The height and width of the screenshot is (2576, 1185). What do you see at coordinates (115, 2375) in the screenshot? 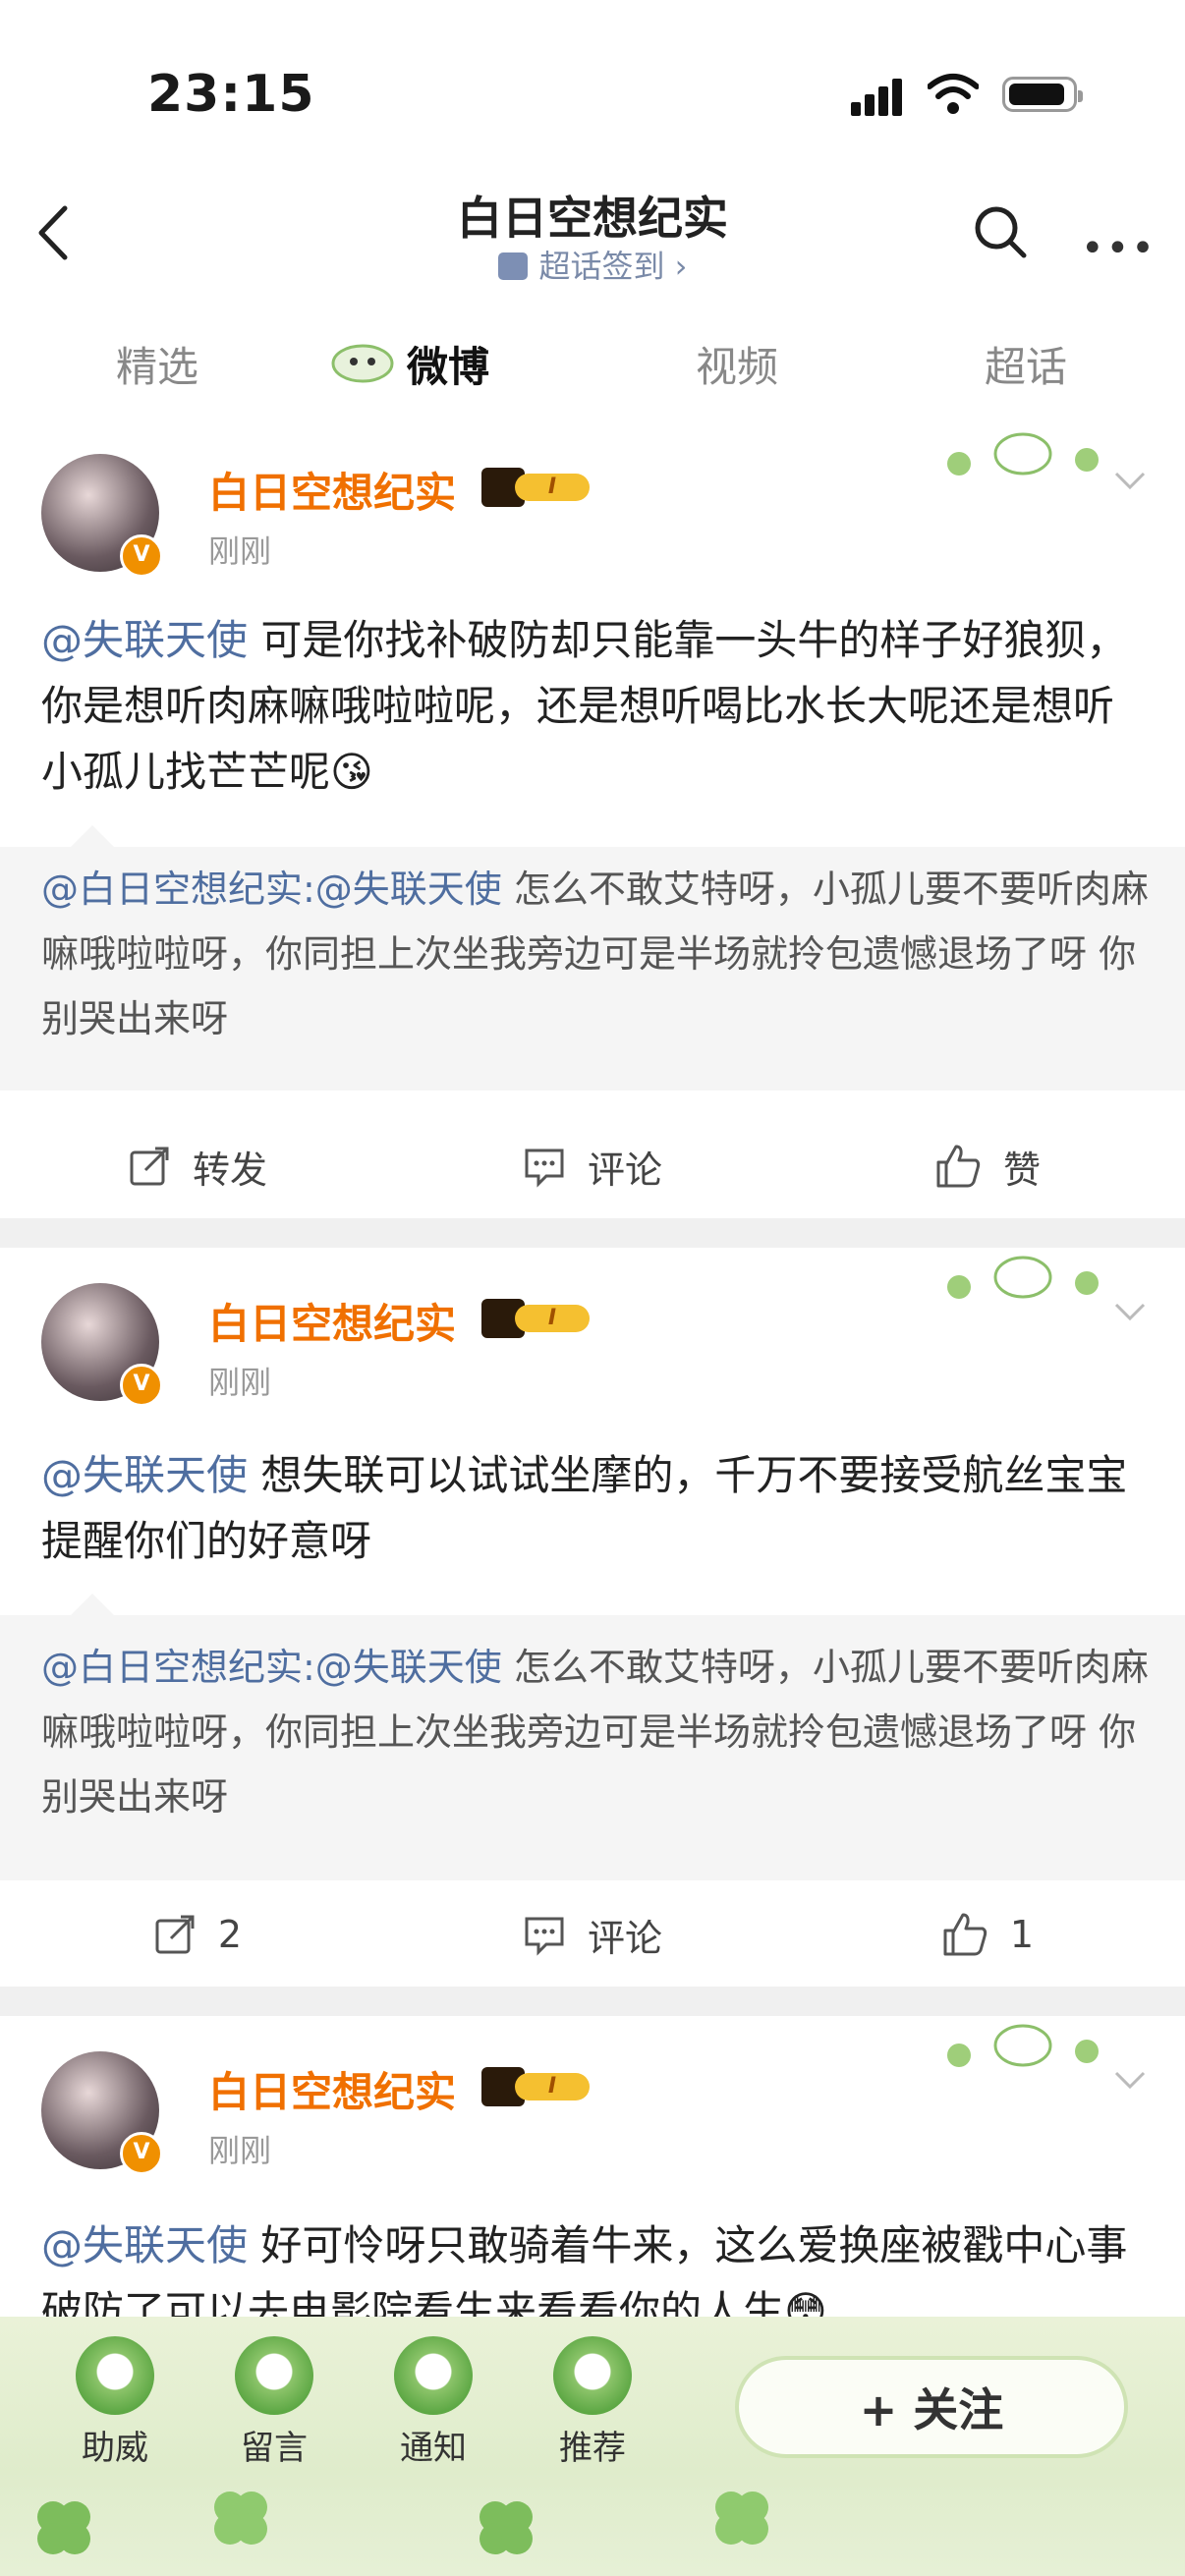
I see `cheer-icon` at bounding box center [115, 2375].